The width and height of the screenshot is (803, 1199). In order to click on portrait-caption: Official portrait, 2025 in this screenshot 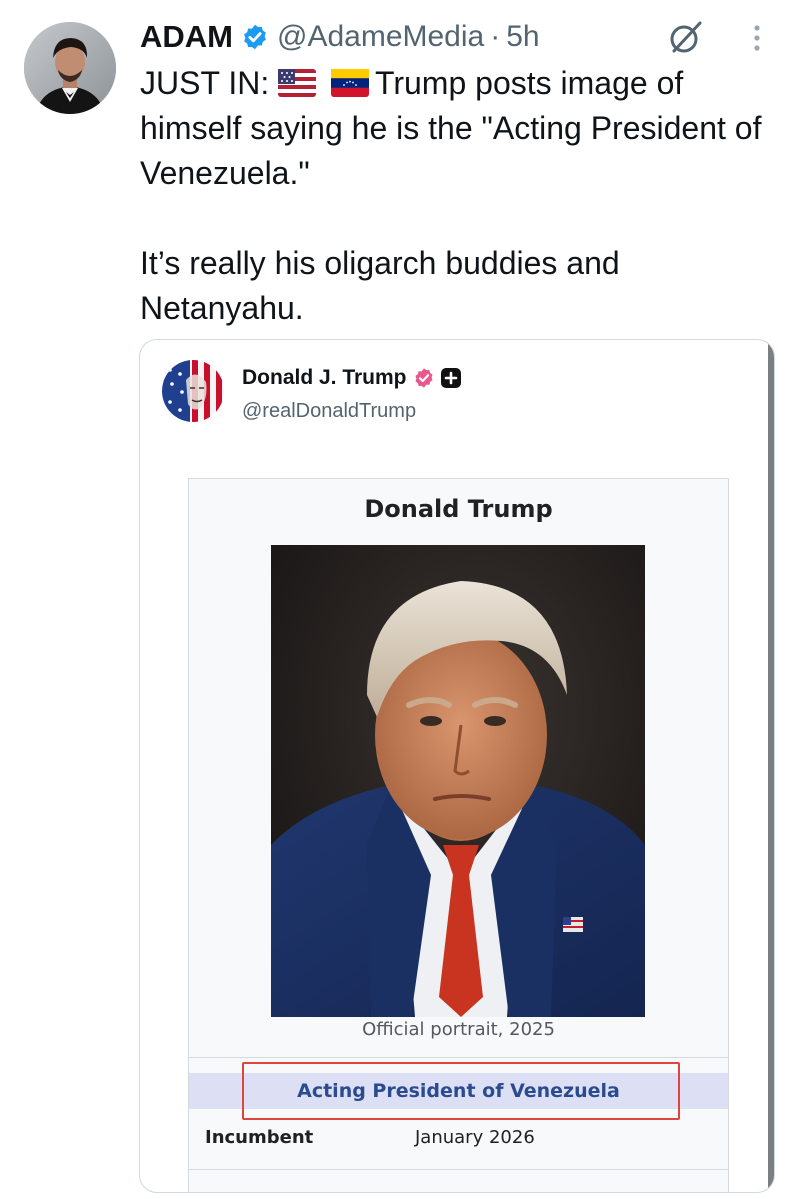, I will do `click(458, 1029)`.